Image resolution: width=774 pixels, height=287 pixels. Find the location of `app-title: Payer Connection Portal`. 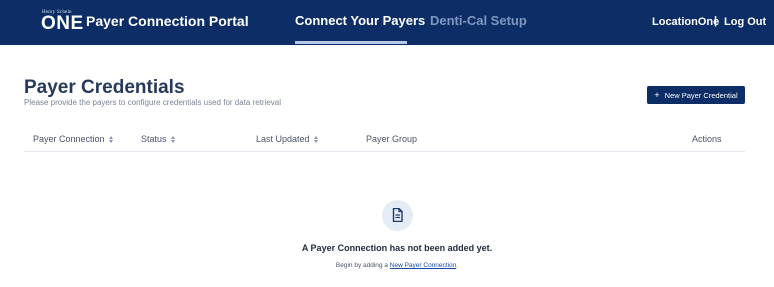

app-title: Payer Connection Portal is located at coordinates (167, 21).